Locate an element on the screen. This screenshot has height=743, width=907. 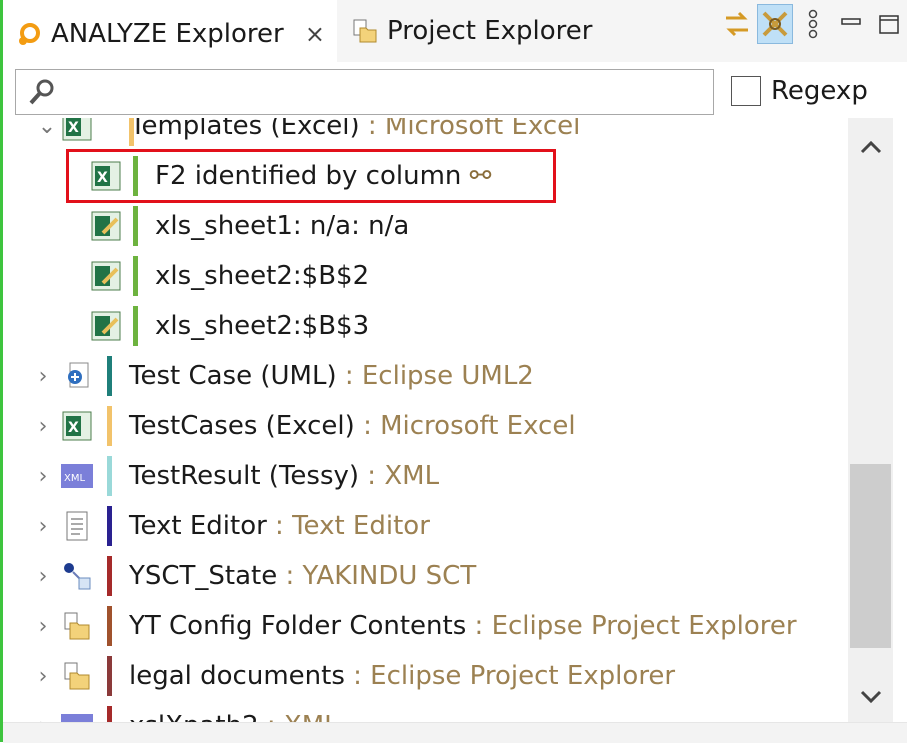
close-icon: × is located at coordinates (315, 34).